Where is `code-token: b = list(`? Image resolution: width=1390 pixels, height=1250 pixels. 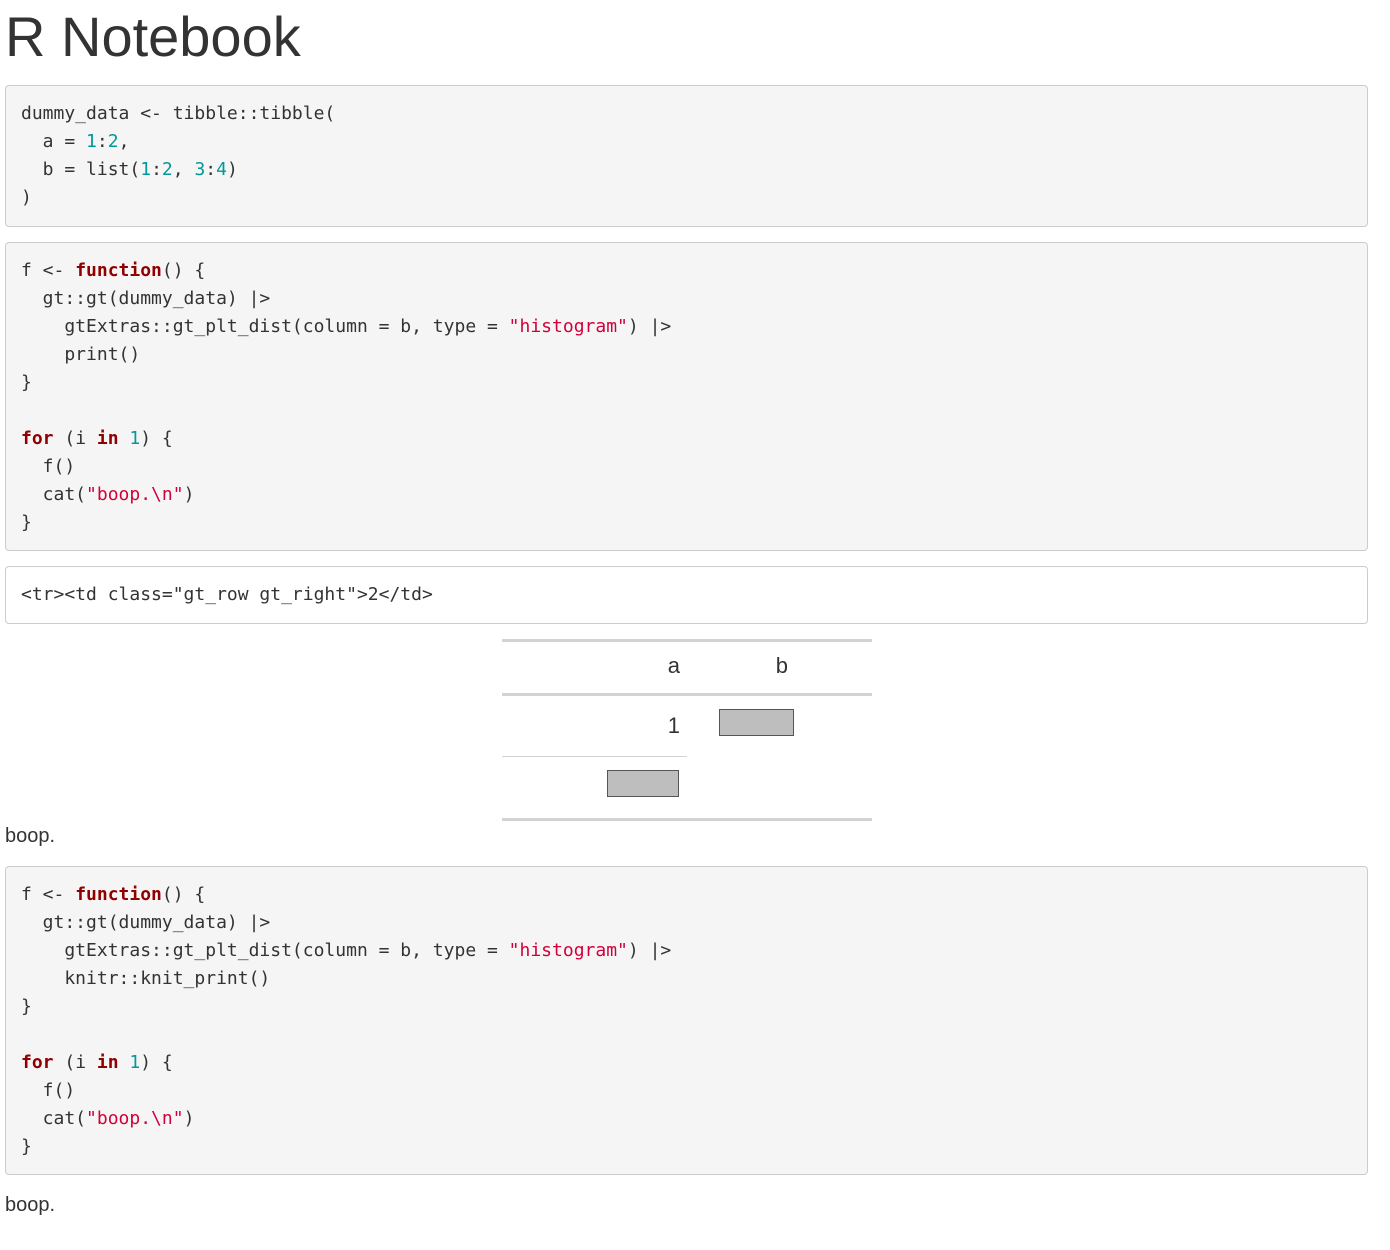
code-token: b = list( is located at coordinates (81, 169).